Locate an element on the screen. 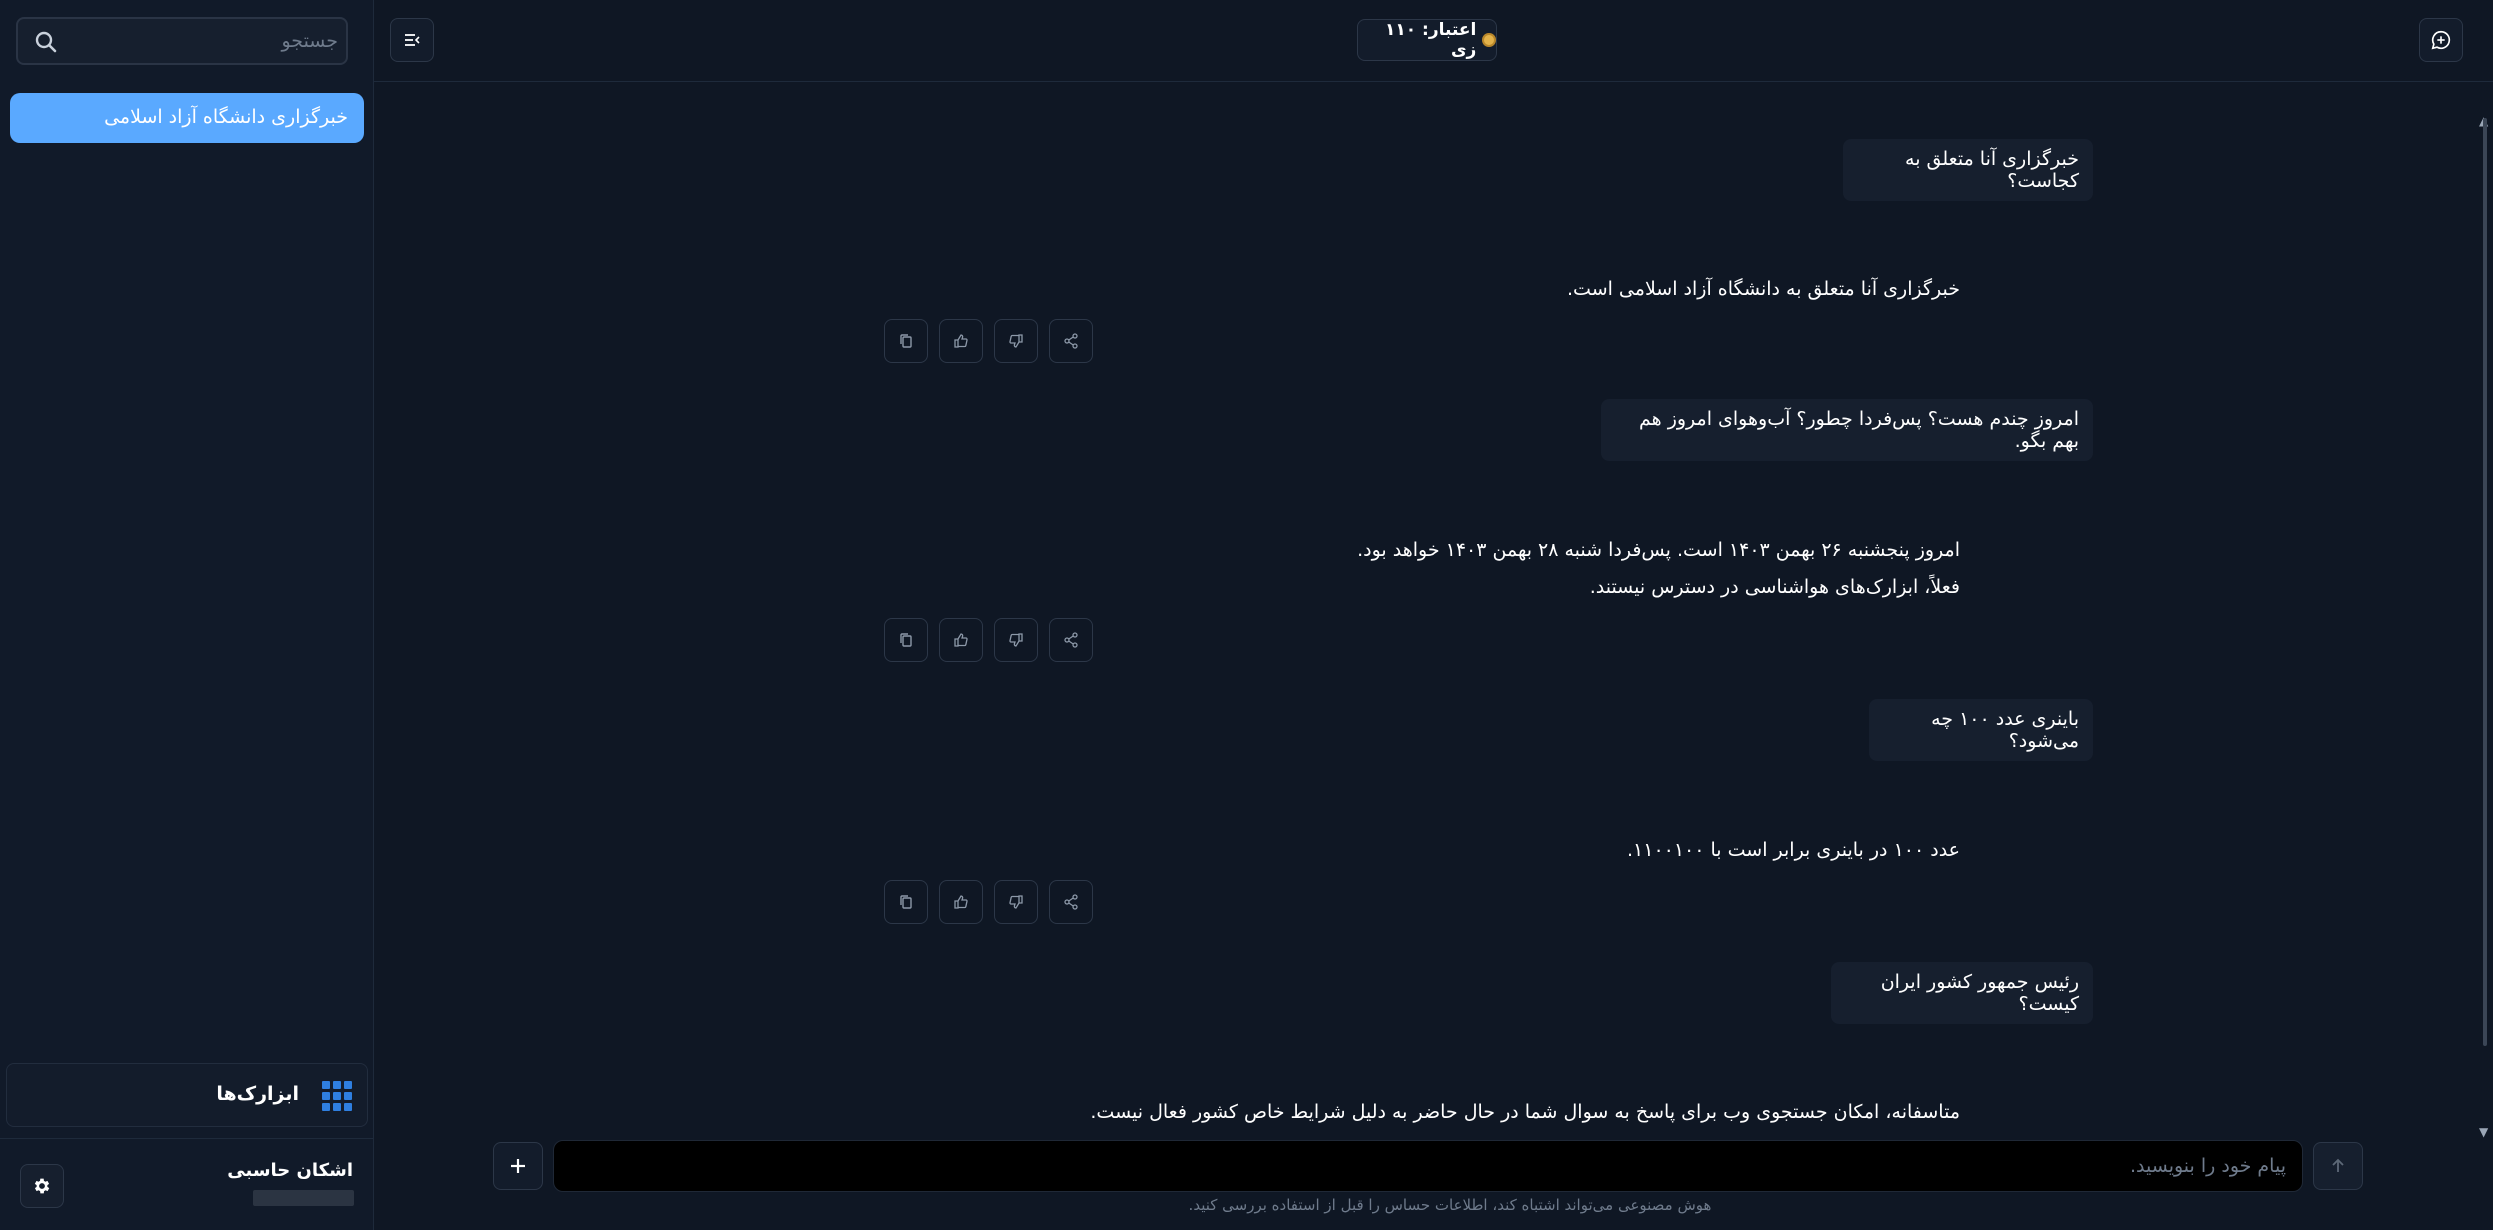  message-text: رئیس جمهور کشور ایران کیست؟ is located at coordinates (1979, 993).